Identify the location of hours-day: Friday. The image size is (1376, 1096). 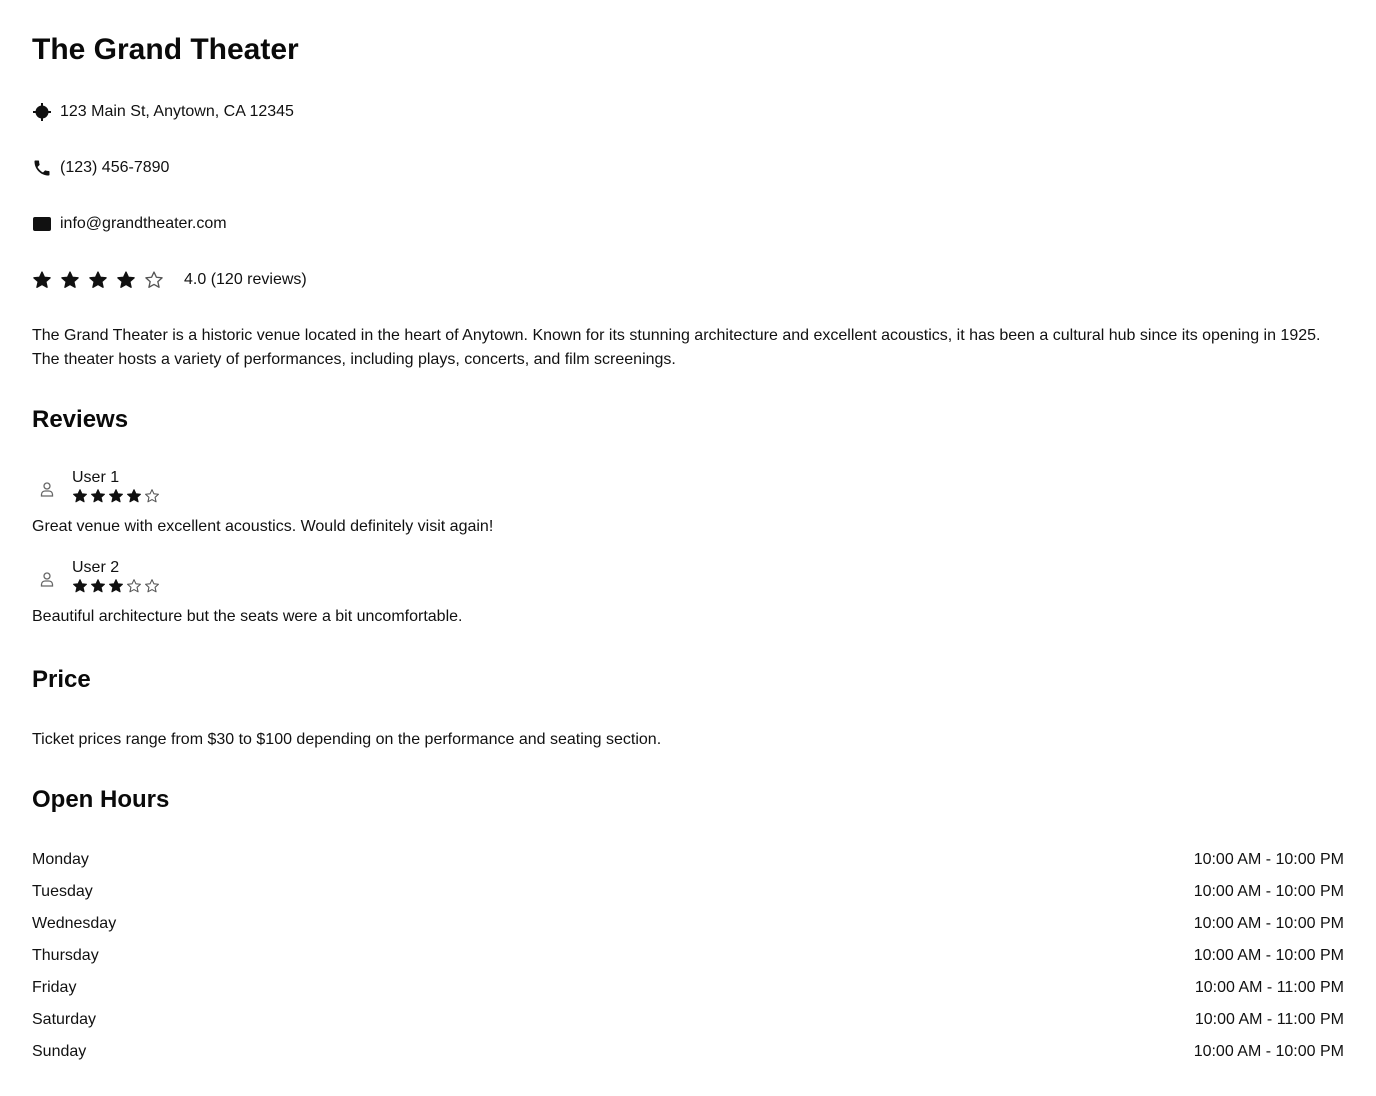
(54, 987).